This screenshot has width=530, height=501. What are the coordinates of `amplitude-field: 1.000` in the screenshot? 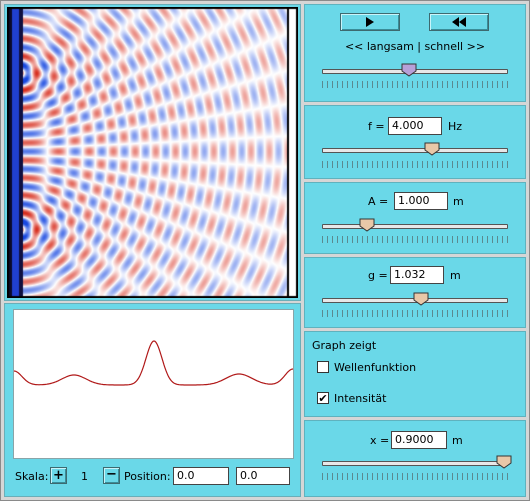 It's located at (421, 201).